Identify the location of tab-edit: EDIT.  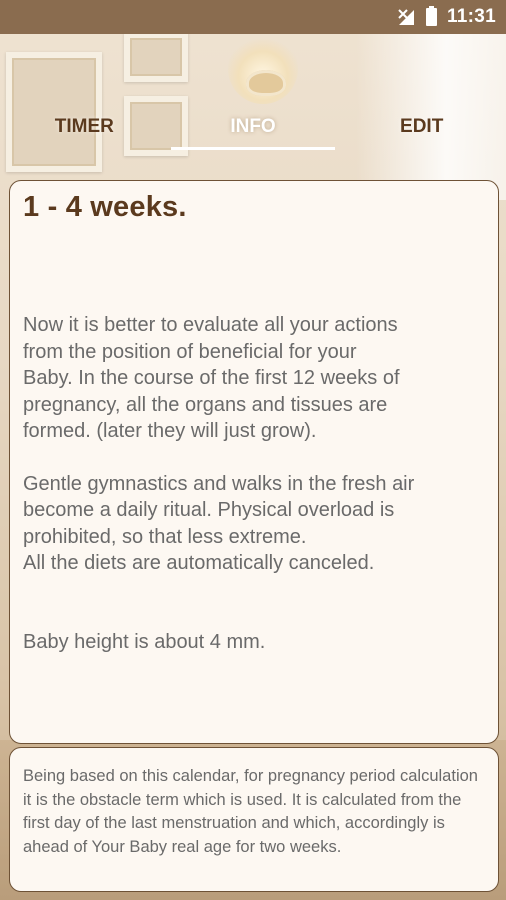
(421, 128).